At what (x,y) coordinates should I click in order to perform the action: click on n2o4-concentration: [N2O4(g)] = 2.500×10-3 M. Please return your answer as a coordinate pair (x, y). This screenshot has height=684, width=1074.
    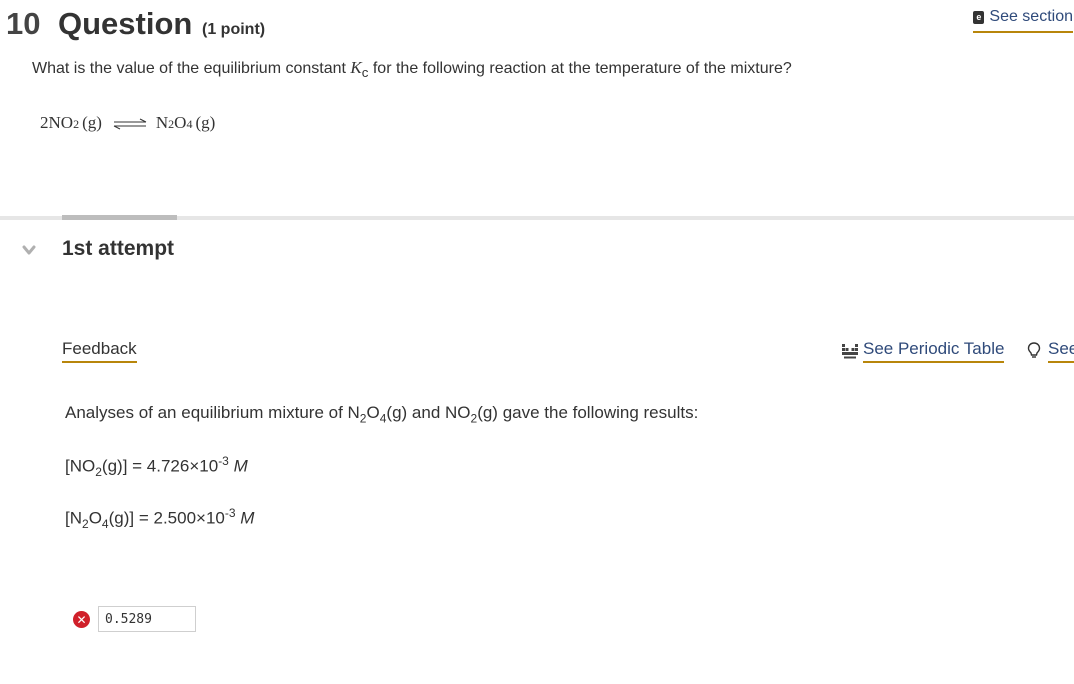
    Looking at the image, I should click on (160, 519).